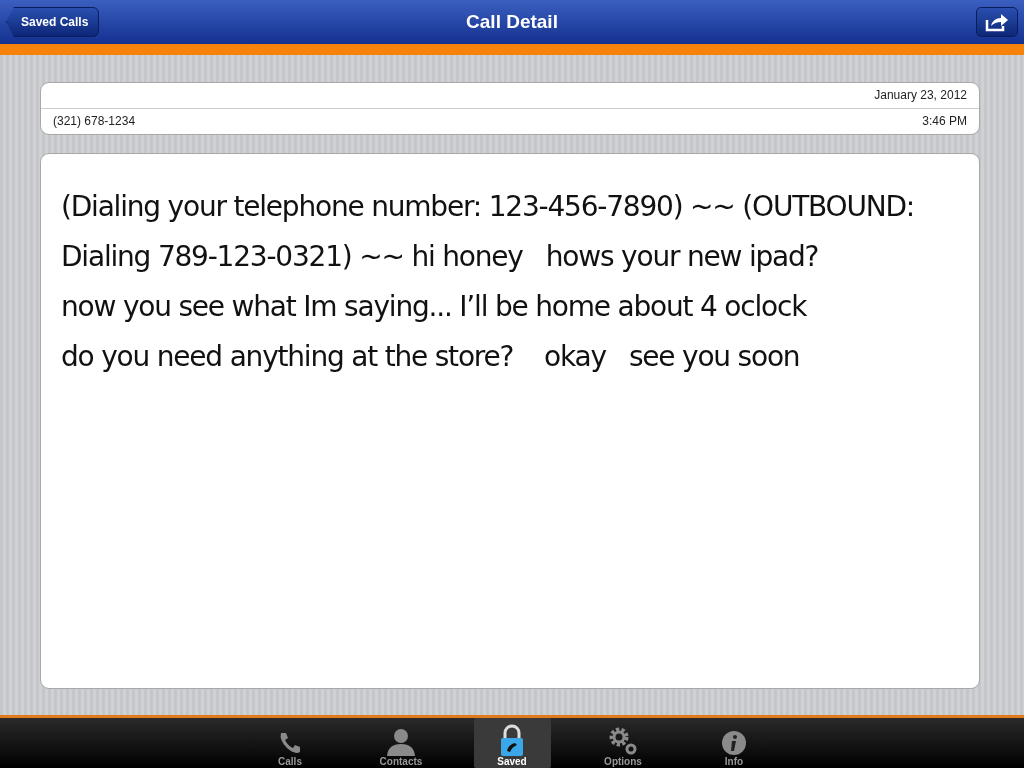 The height and width of the screenshot is (768, 1024). I want to click on tab: Info, so click(734, 743).